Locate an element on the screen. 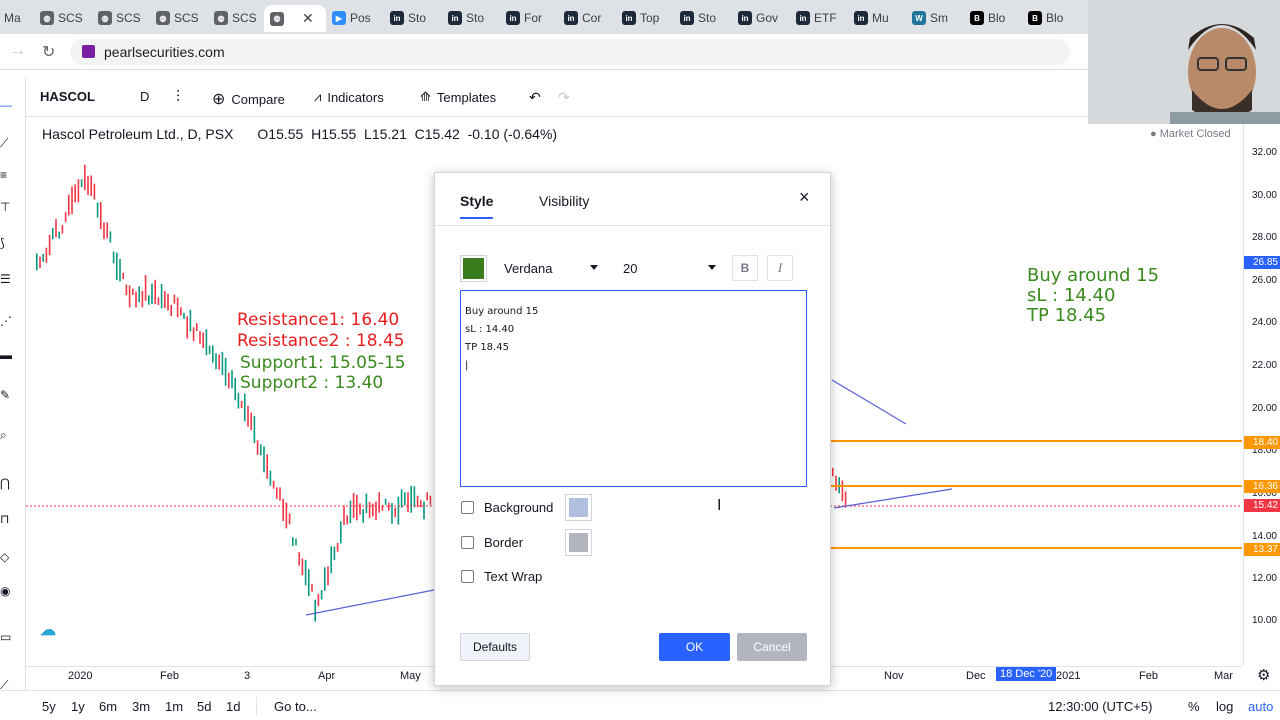  magnet-icon: ⋂ is located at coordinates (7, 483).